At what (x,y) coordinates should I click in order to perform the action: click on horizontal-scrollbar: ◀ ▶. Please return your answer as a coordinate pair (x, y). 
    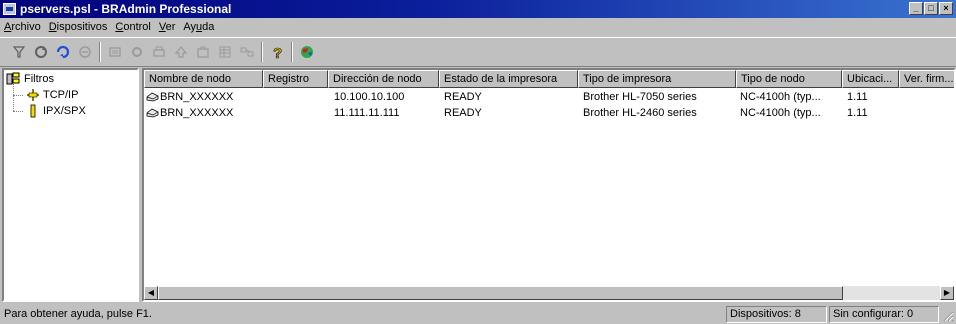
    Looking at the image, I should click on (549, 293).